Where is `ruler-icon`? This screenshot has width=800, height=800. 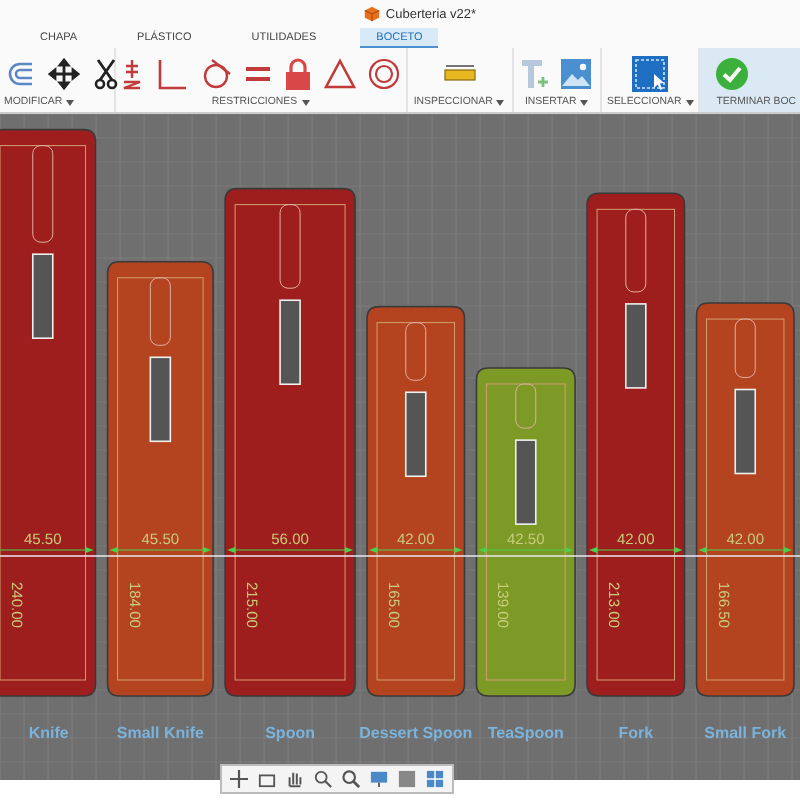
ruler-icon is located at coordinates (459, 73).